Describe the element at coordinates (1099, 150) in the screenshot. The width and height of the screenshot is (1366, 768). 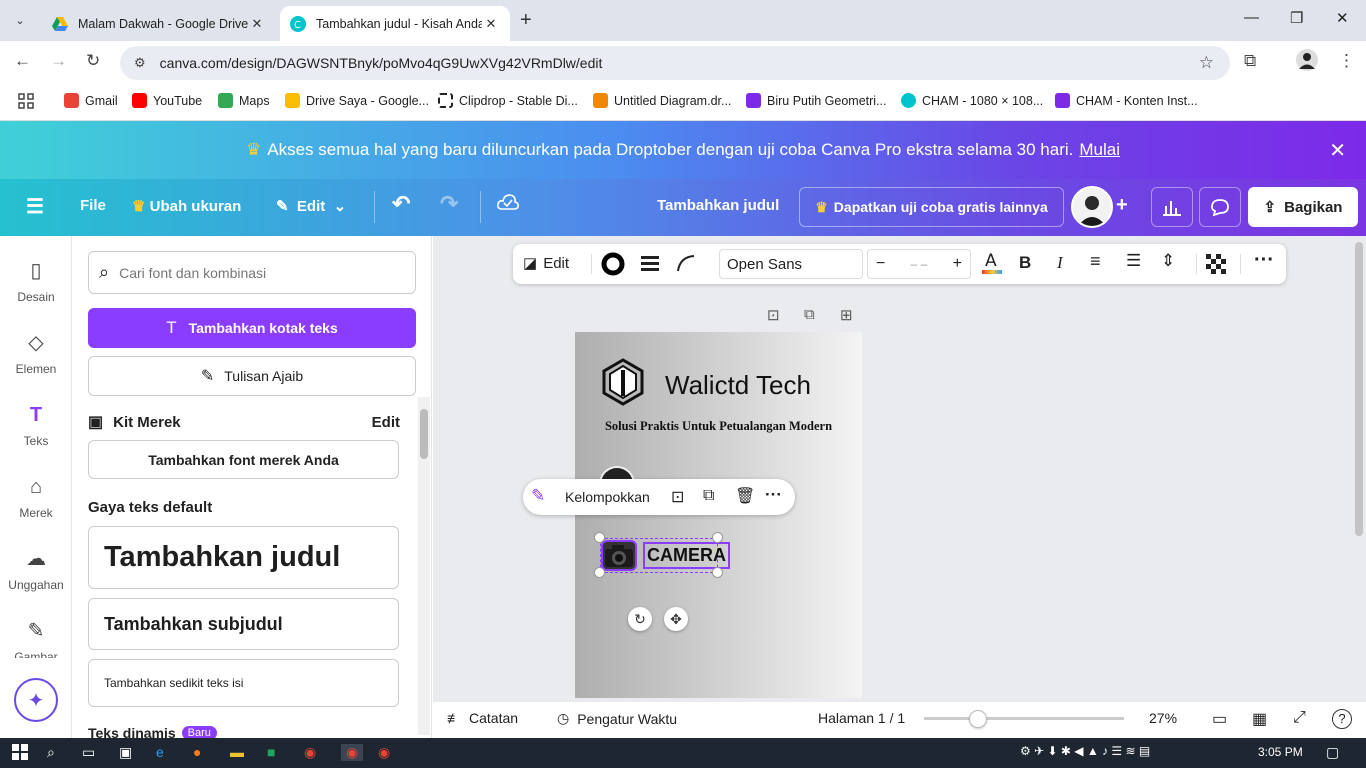
I see `promo-start-link: Mulai` at that location.